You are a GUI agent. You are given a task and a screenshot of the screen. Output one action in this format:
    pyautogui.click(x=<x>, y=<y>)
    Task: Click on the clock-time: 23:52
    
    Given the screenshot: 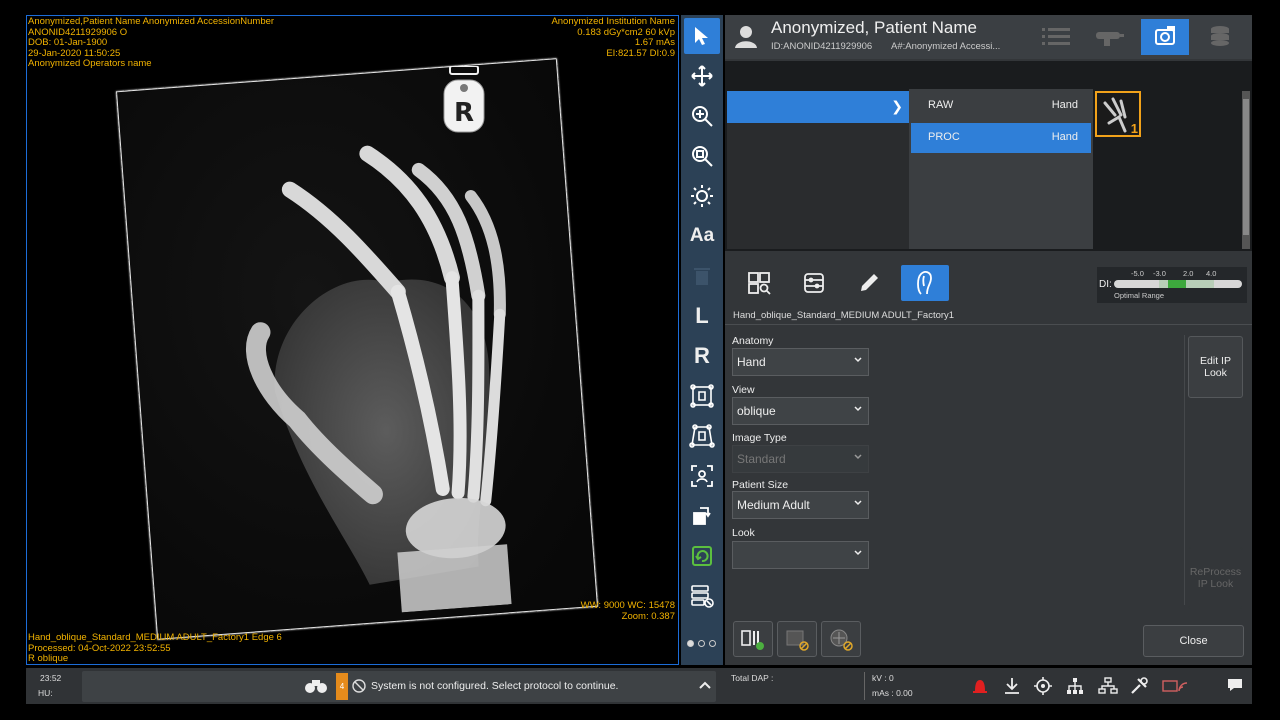 What is the action you would take?
    pyautogui.click(x=51, y=678)
    